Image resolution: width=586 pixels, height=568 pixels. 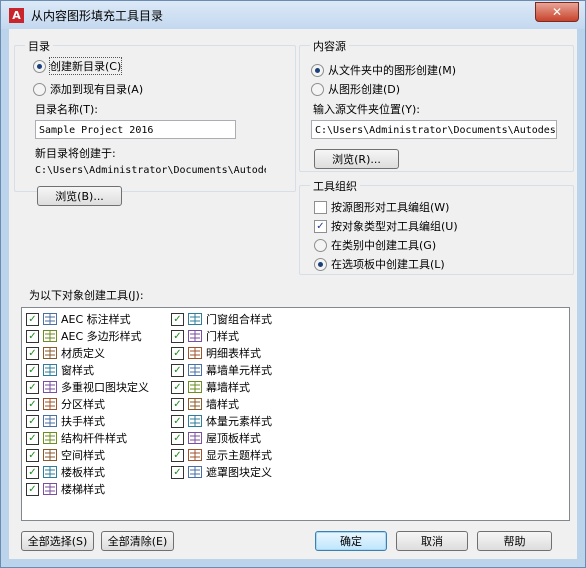 What do you see at coordinates (195, 455) in the screenshot?
I see `display-theme-icon` at bounding box center [195, 455].